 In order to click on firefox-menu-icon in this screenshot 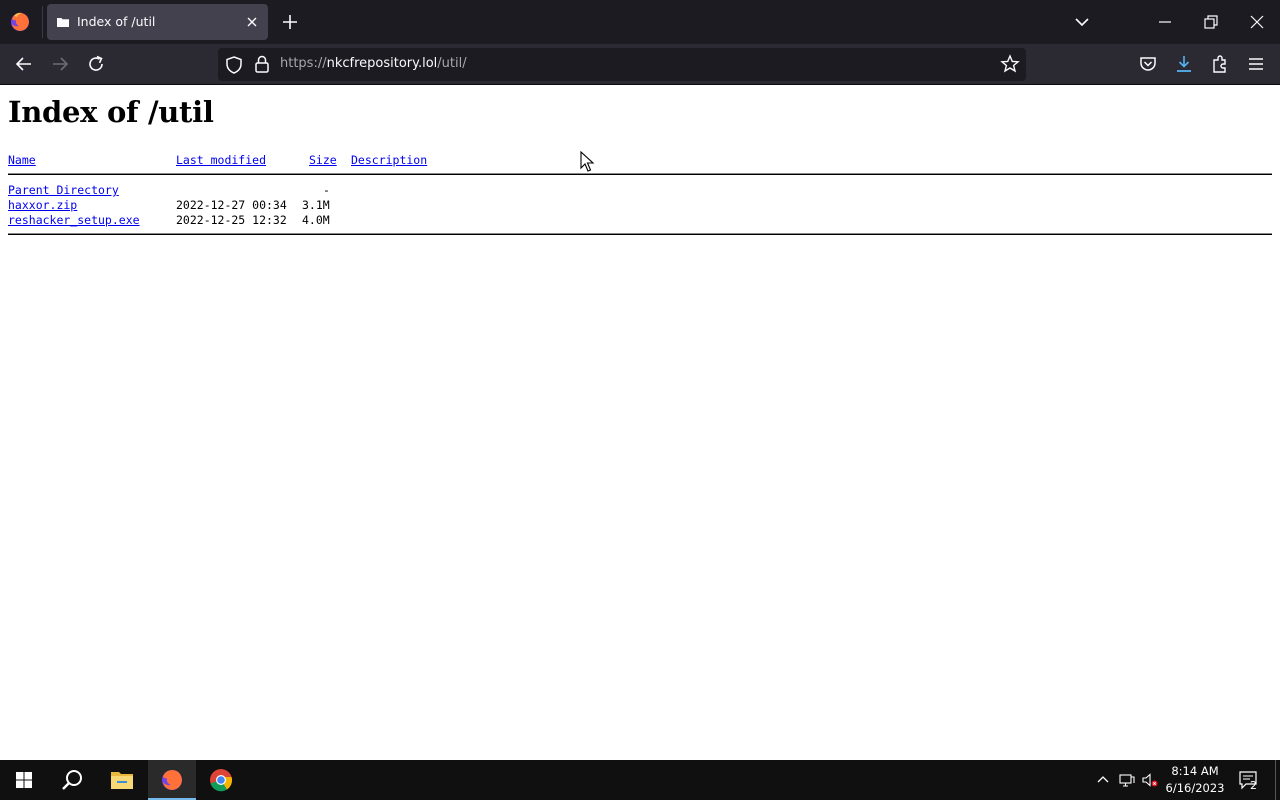, I will do `click(20, 22)`.